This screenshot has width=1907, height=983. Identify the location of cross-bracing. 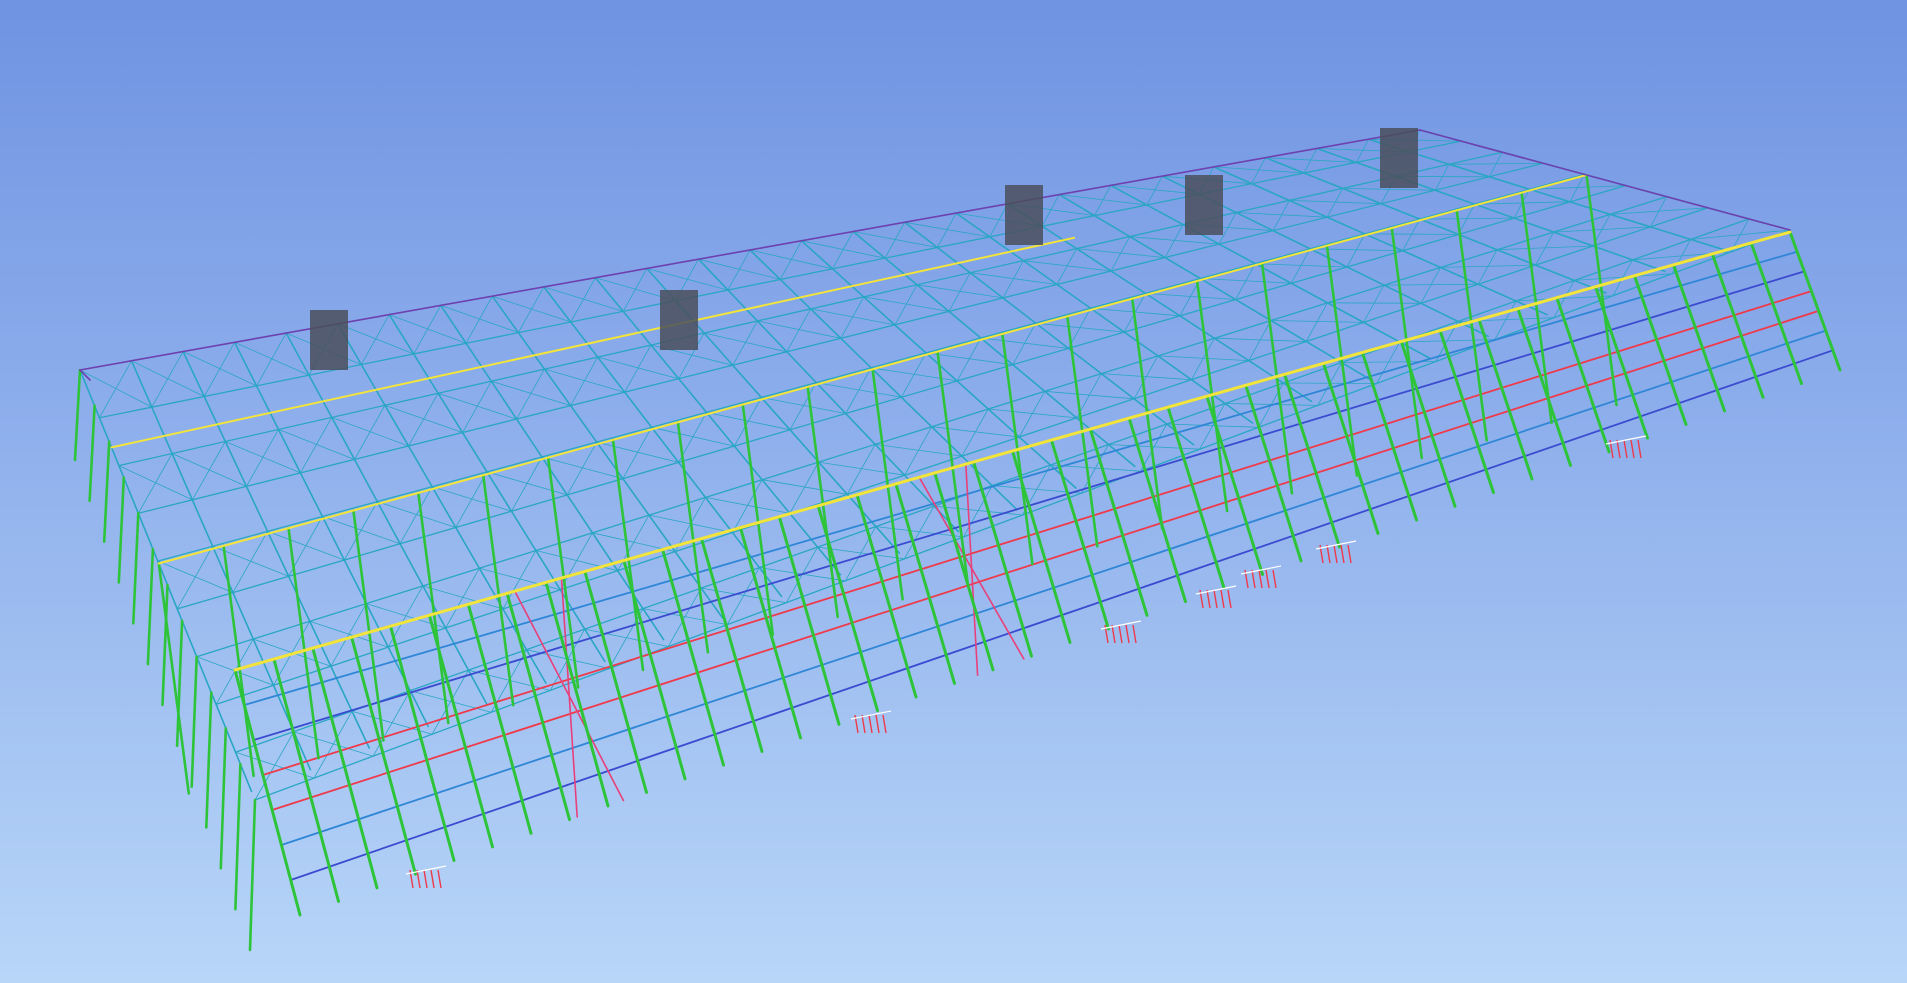
(971, 570).